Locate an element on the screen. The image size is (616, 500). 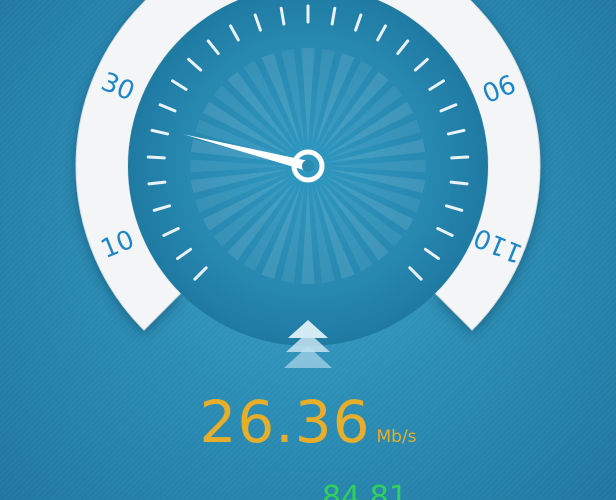
secondary-speed-value: 84.81 is located at coordinates (365, 490).